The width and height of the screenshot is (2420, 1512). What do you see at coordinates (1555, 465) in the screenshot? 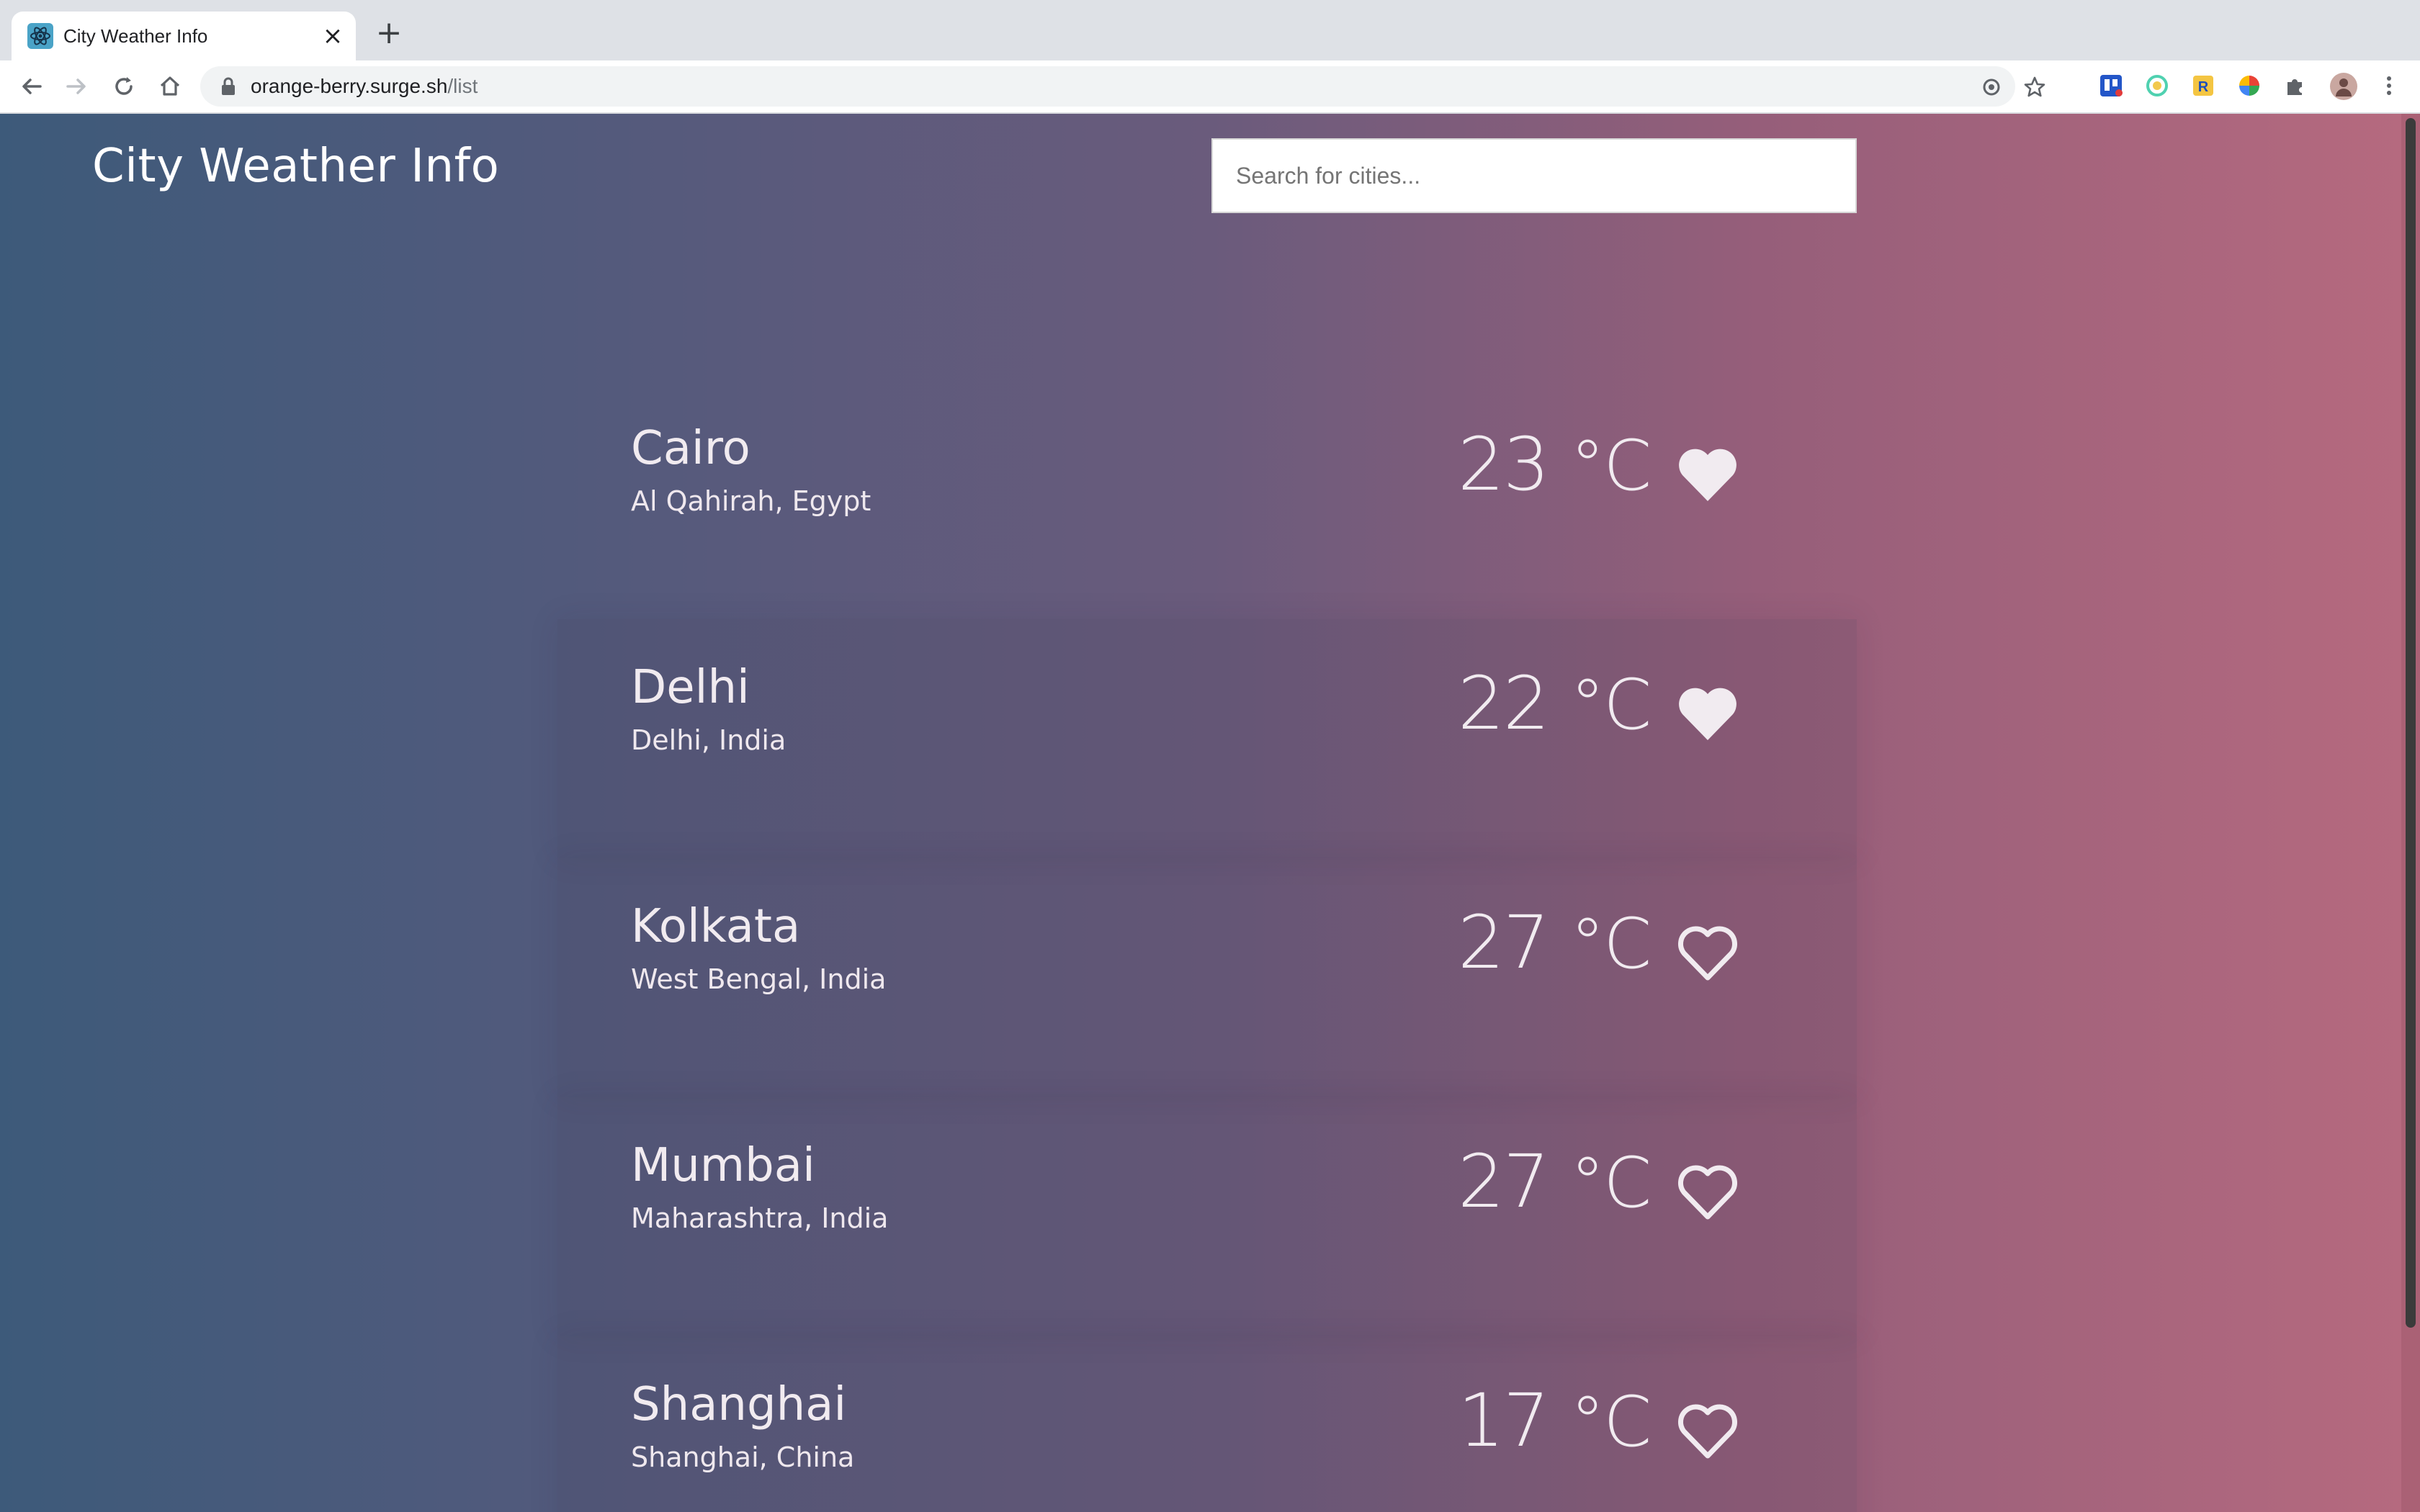
I see `city-temperature: 23 °C` at bounding box center [1555, 465].